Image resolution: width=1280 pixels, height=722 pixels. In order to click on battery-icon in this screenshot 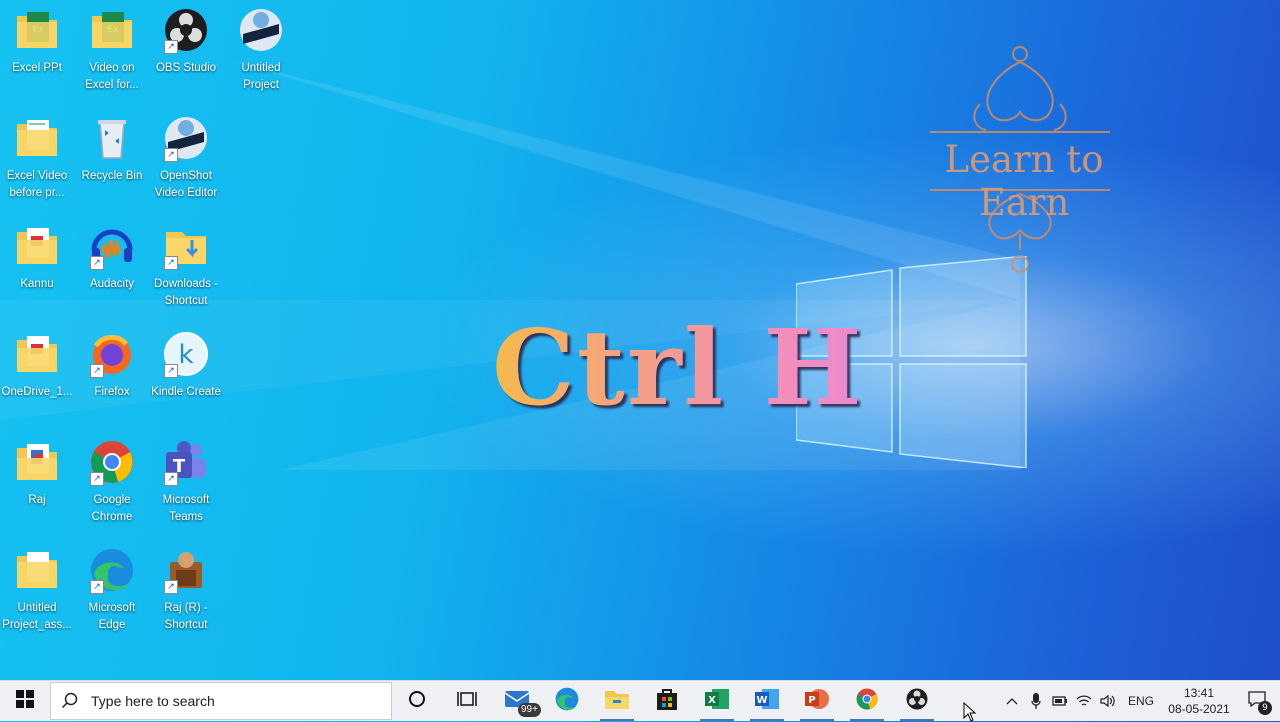, I will do `click(1060, 701)`.